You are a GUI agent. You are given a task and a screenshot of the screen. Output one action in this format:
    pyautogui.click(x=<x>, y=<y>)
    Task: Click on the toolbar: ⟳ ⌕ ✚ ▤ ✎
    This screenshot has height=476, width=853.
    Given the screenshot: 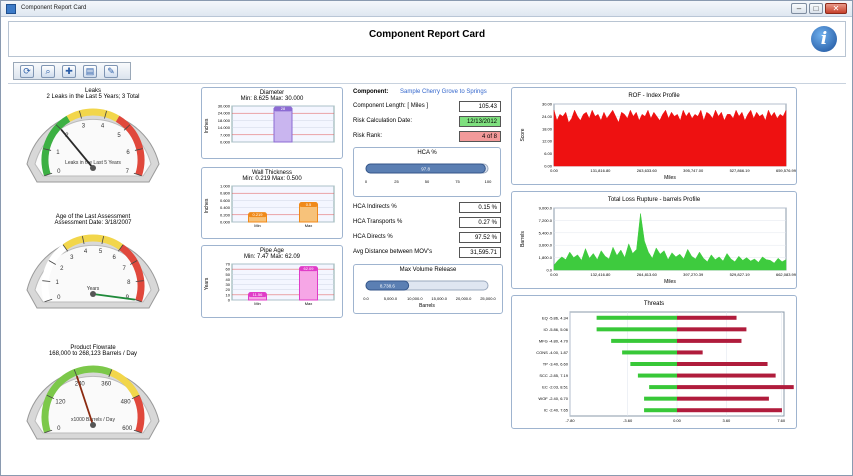 What is the action you would take?
    pyautogui.click(x=72, y=71)
    